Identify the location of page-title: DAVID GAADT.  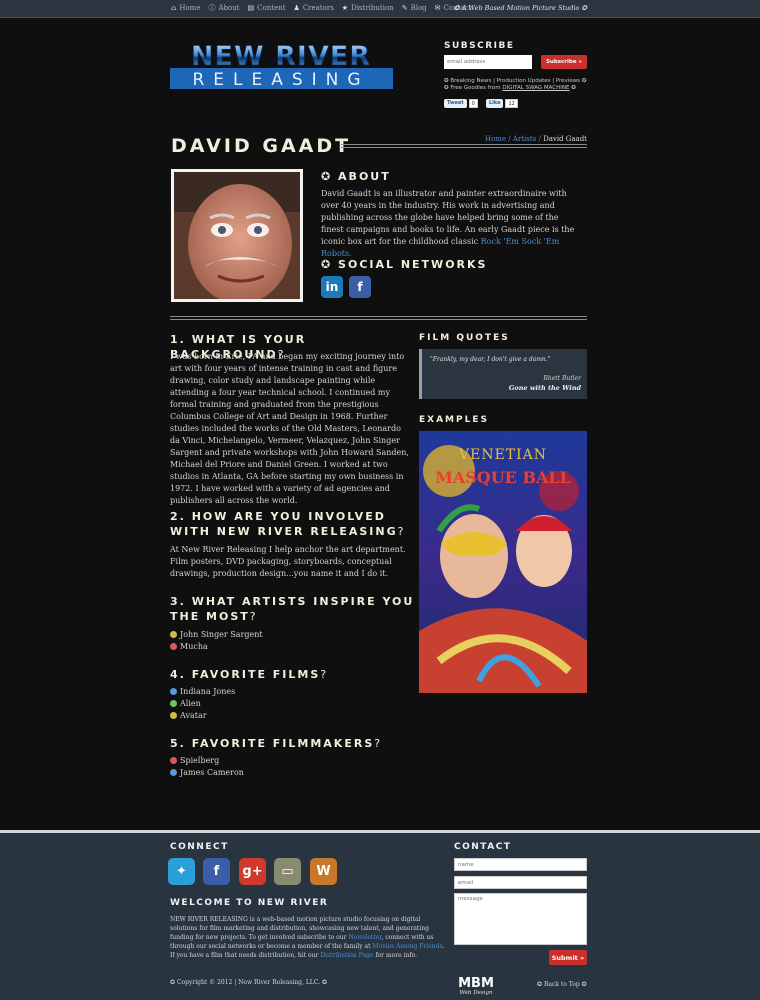
(261, 146).